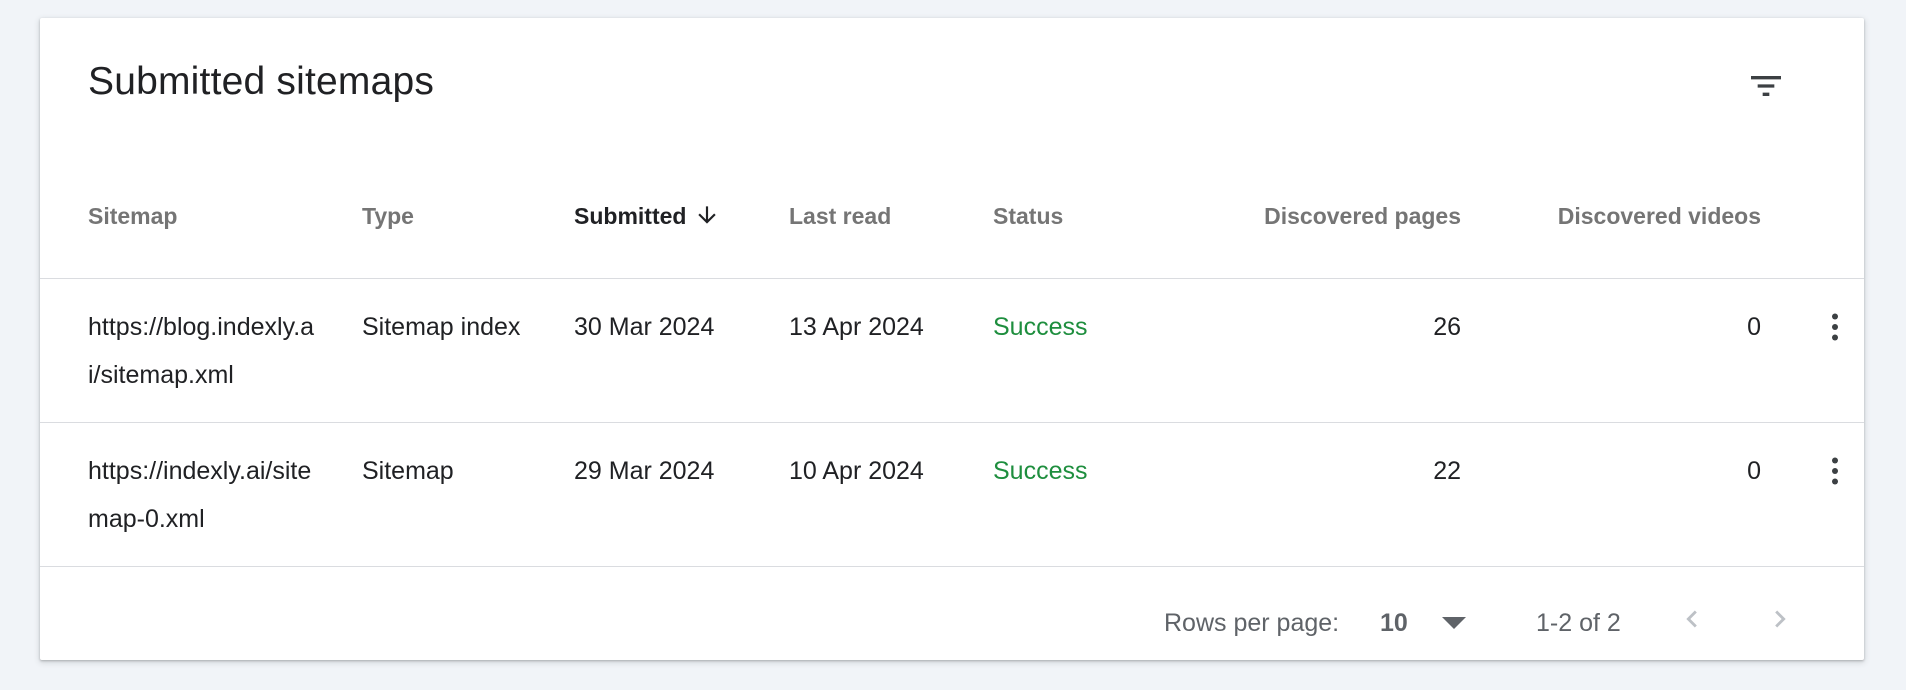 This screenshot has height=690, width=1906. I want to click on card-title: Submitted sitemaps, so click(261, 81).